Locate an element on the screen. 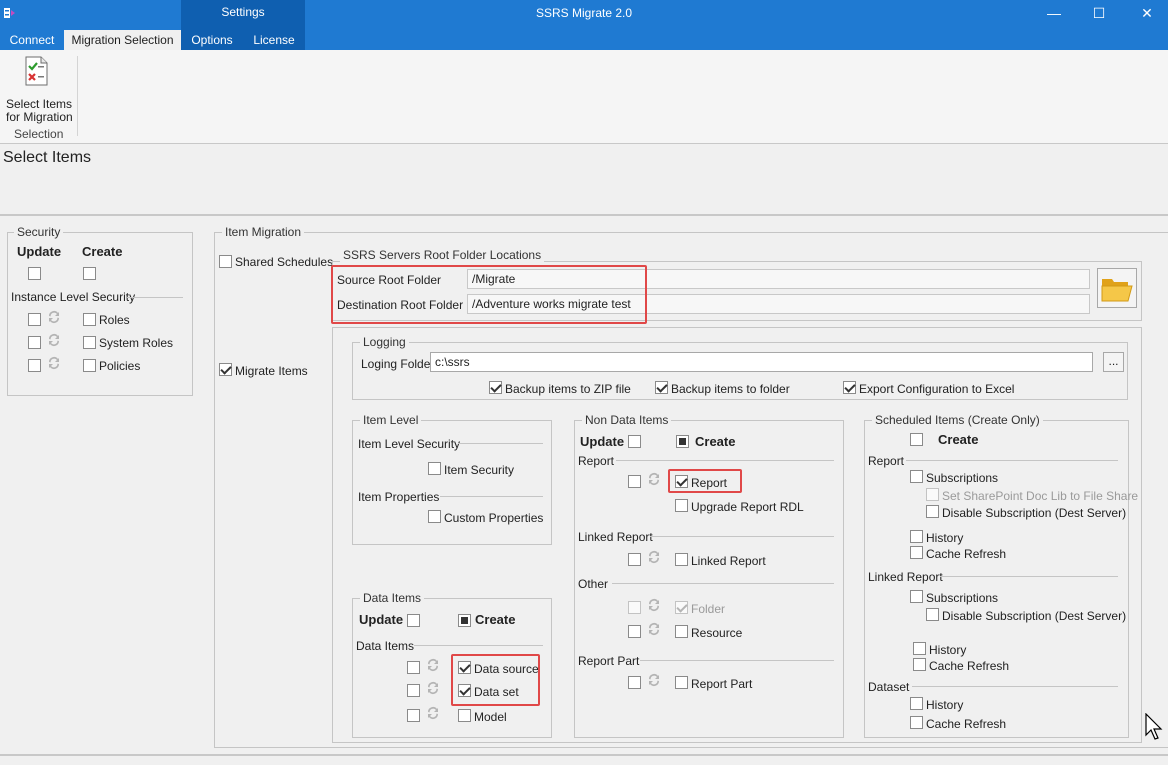 Image resolution: width=1168 pixels, height=765 pixels. linked-history-label: History is located at coordinates (948, 650).